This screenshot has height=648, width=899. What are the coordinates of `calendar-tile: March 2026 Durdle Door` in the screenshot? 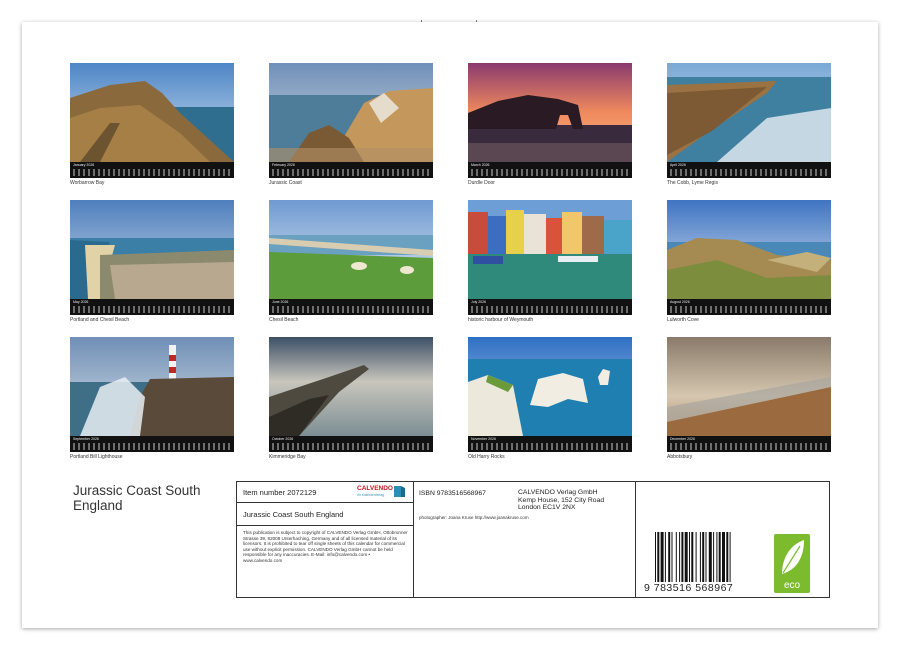 It's located at (550, 124).